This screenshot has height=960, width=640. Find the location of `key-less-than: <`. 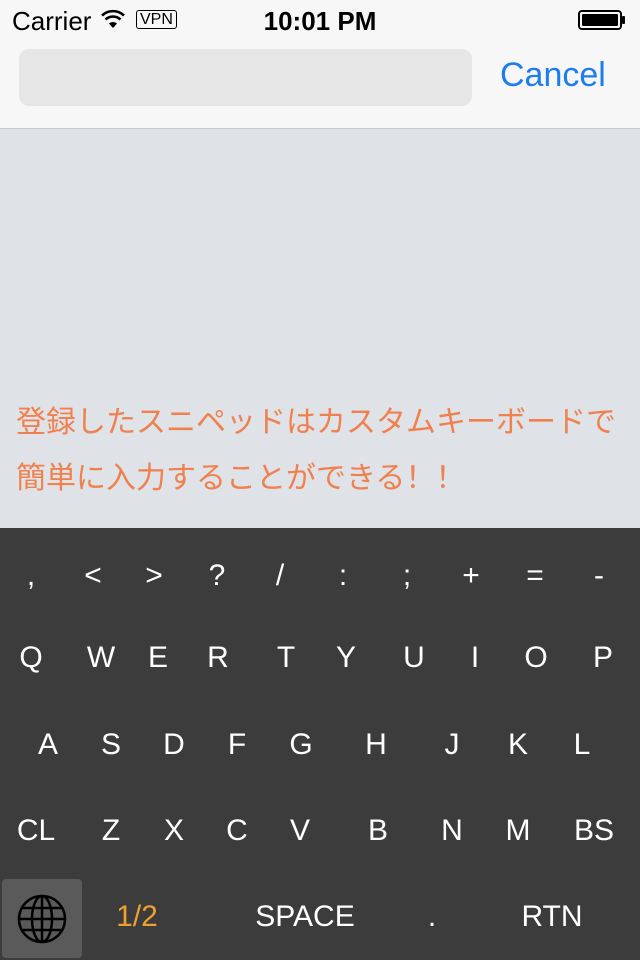

key-less-than: < is located at coordinates (93, 576).